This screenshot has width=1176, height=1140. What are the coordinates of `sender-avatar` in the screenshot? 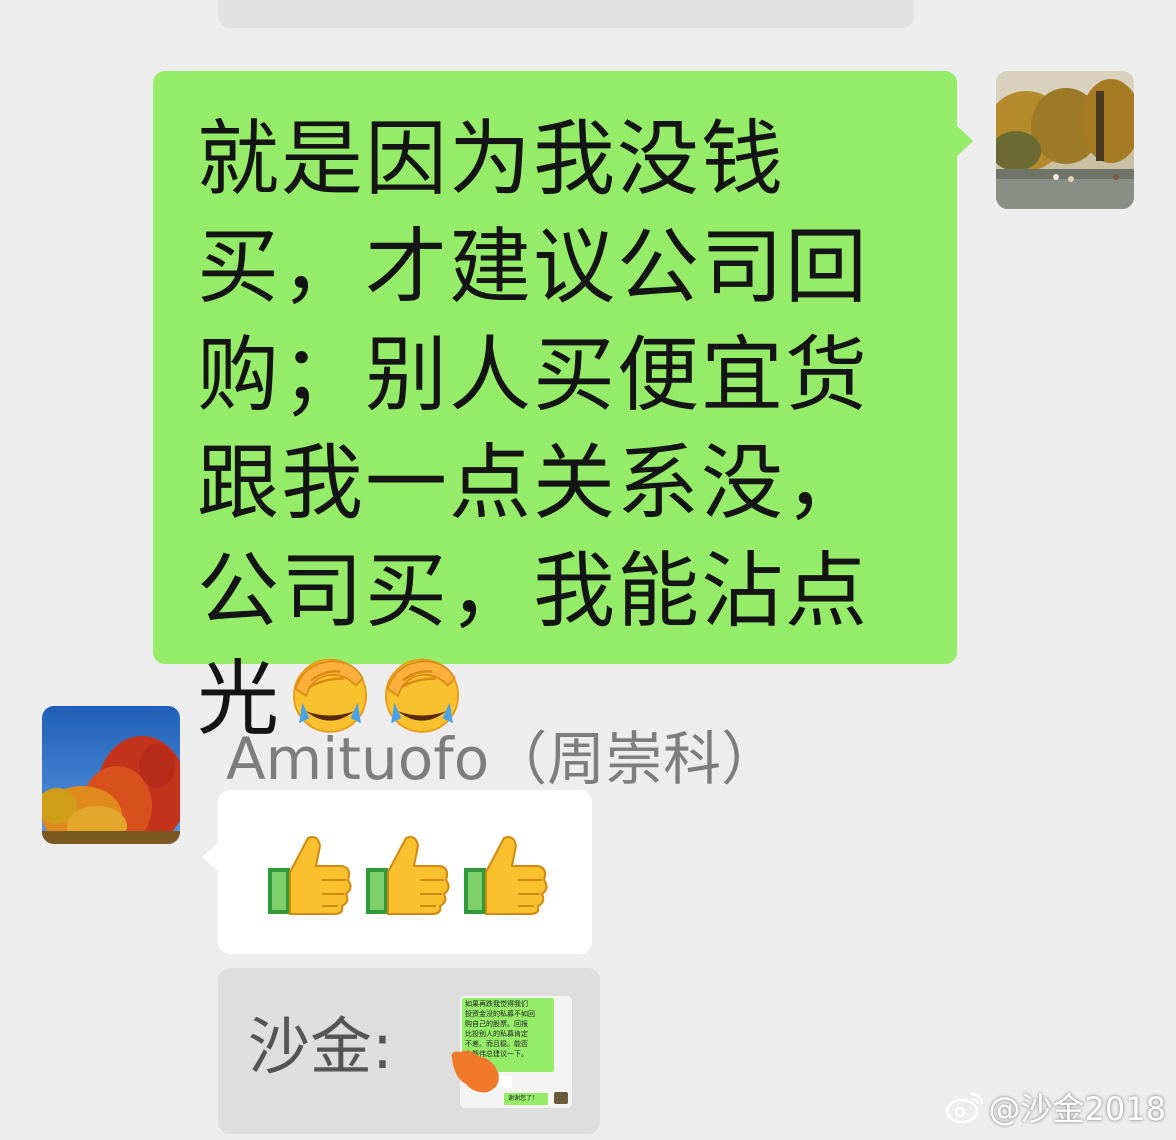 It's located at (111, 775).